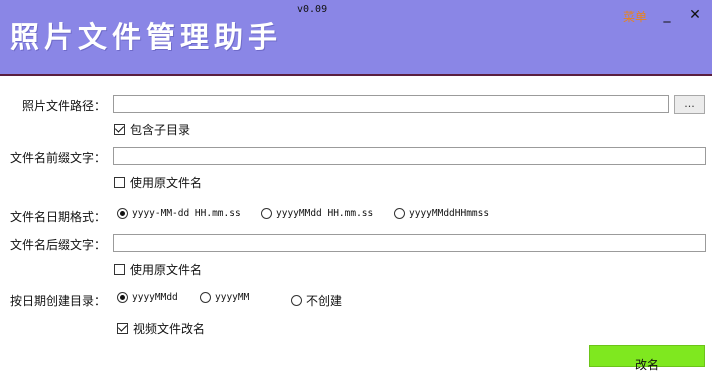 This screenshot has height=373, width=712. I want to click on dir-option-1-label: yyyyMMdd, so click(155, 297).